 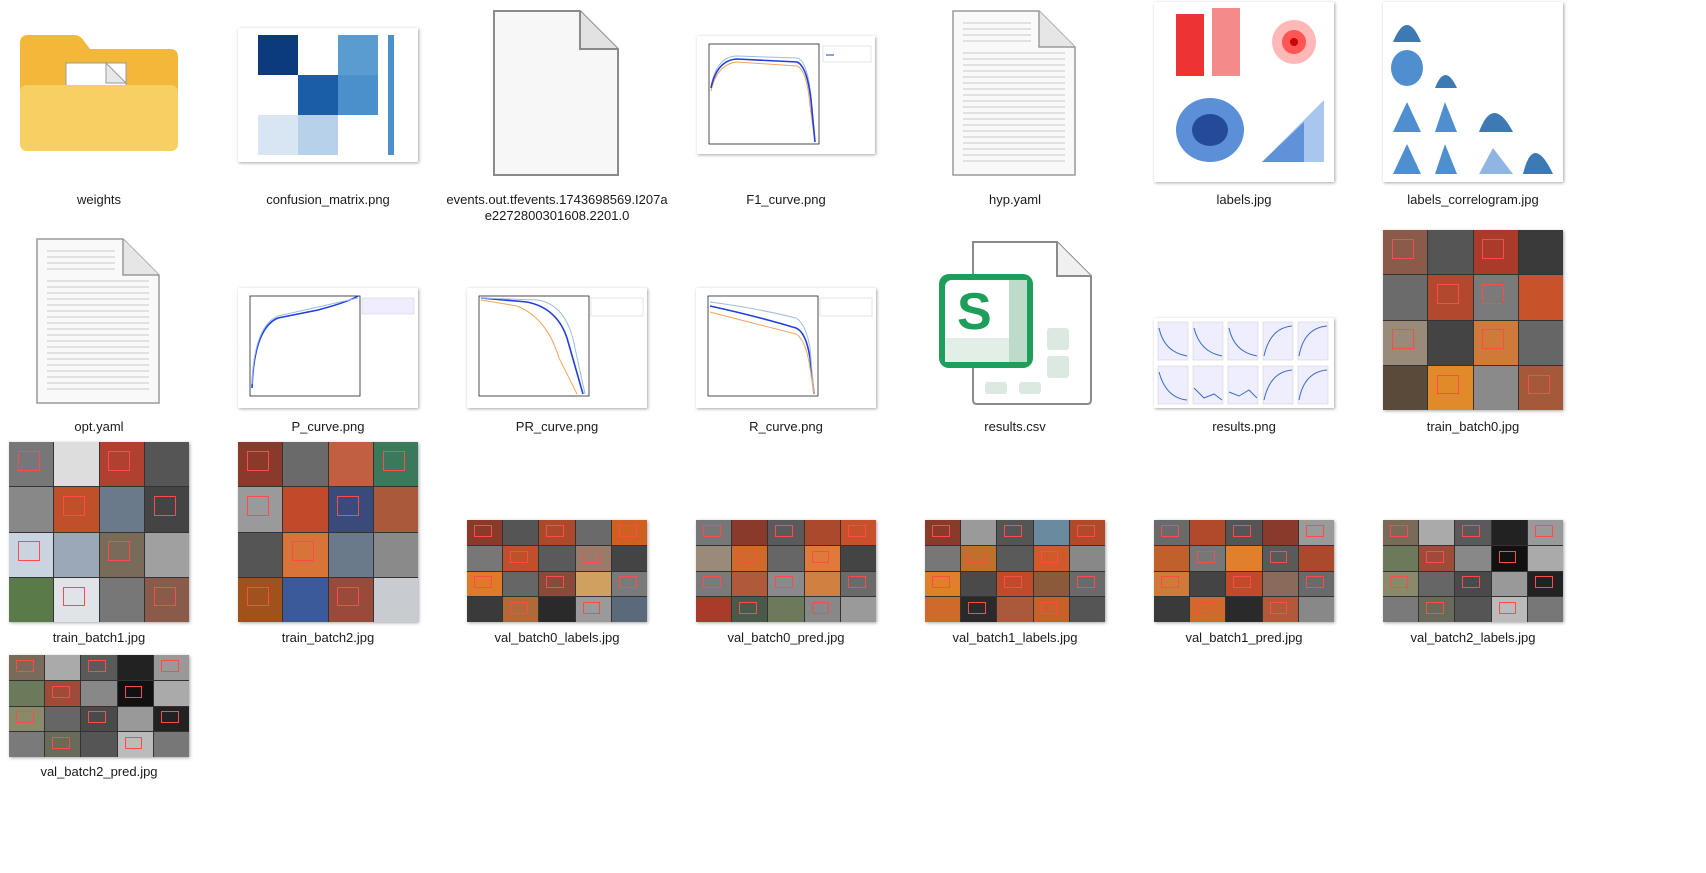 What do you see at coordinates (1473, 92) in the screenshot?
I see `labels-correlogram-thumbnail` at bounding box center [1473, 92].